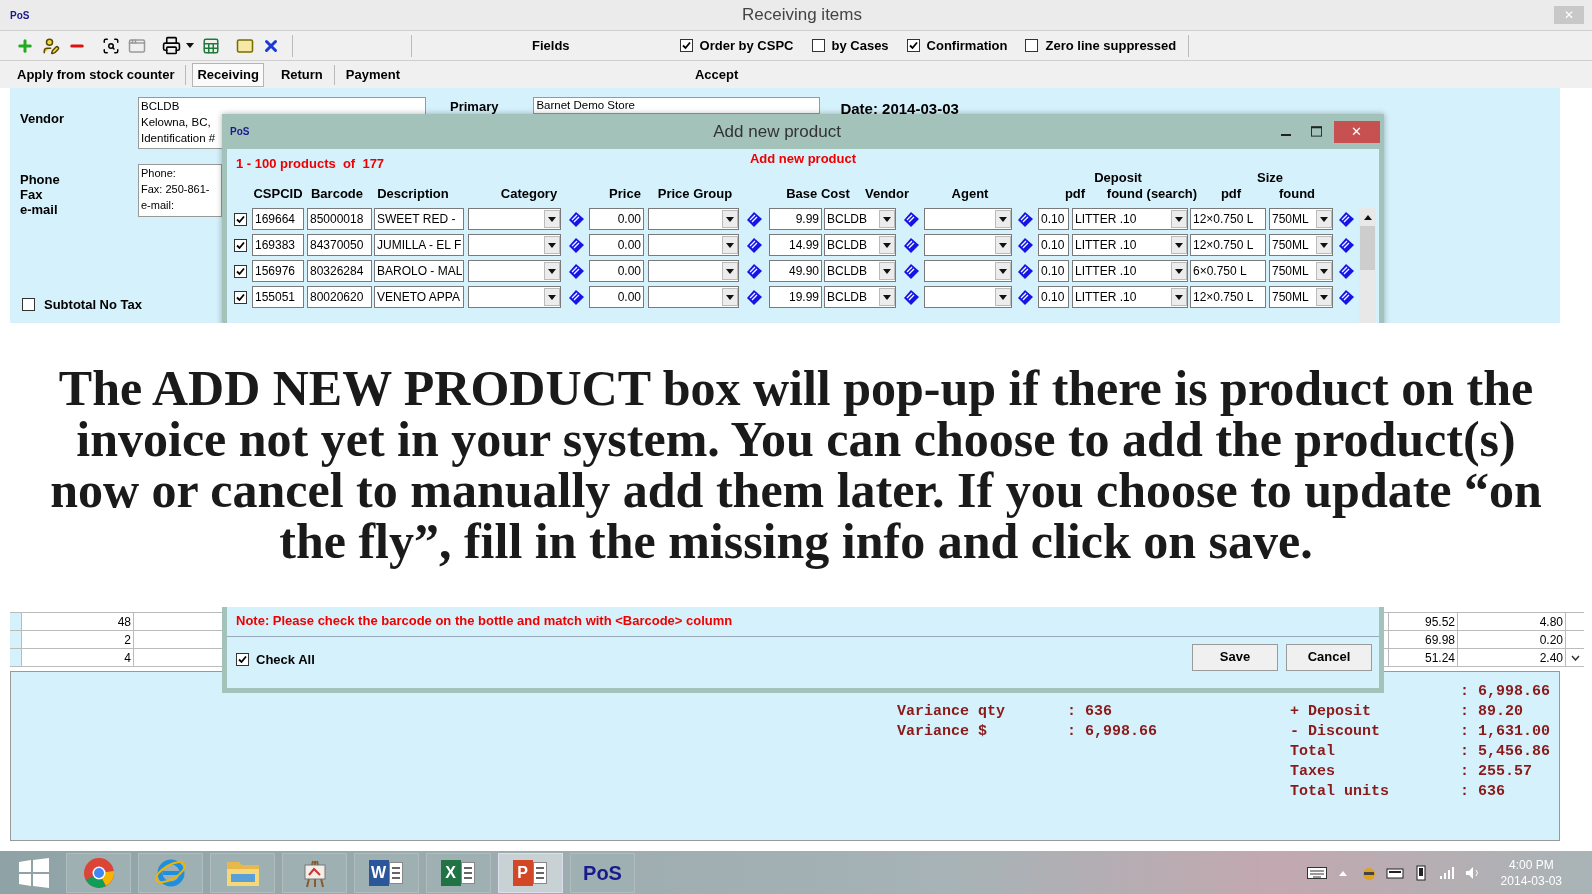 The height and width of the screenshot is (894, 1592). I want to click on table-cell: 0.20, so click(1512, 639).